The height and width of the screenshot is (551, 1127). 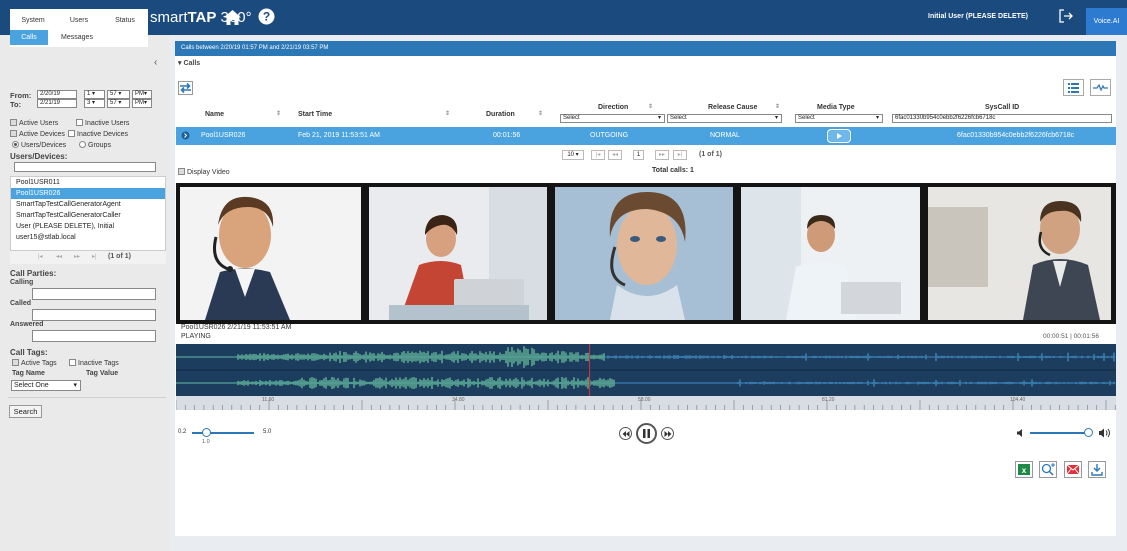 I want to click on speed-slider-handle, so click(x=206, y=432).